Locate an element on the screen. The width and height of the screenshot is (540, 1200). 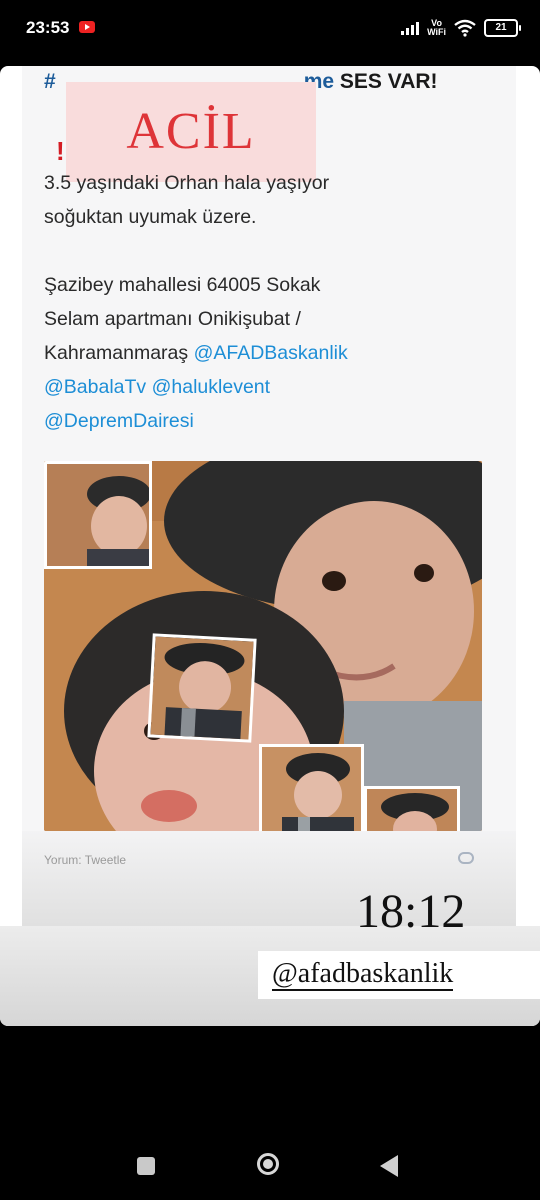
hashtag-fragment: # is located at coordinates (50, 81).